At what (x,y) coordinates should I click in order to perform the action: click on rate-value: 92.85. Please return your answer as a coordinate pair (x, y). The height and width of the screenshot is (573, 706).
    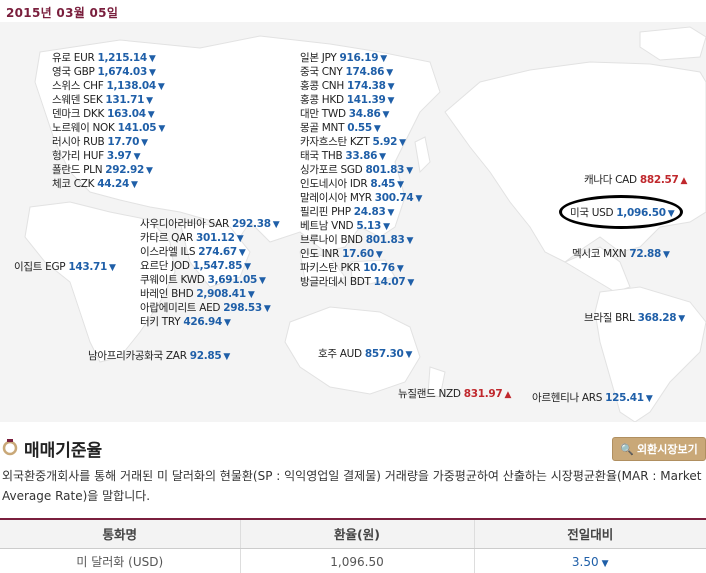
    Looking at the image, I should click on (205, 356).